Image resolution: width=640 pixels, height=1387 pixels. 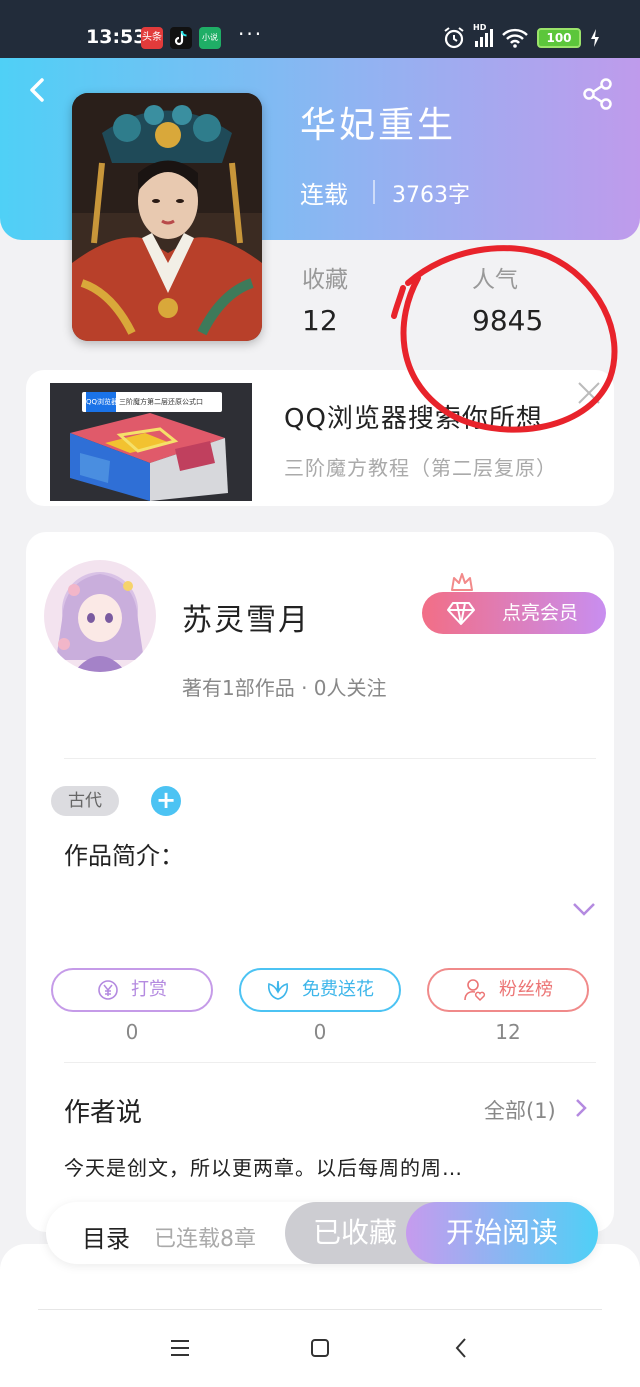 What do you see at coordinates (589, 393) in the screenshot?
I see `close-icon` at bounding box center [589, 393].